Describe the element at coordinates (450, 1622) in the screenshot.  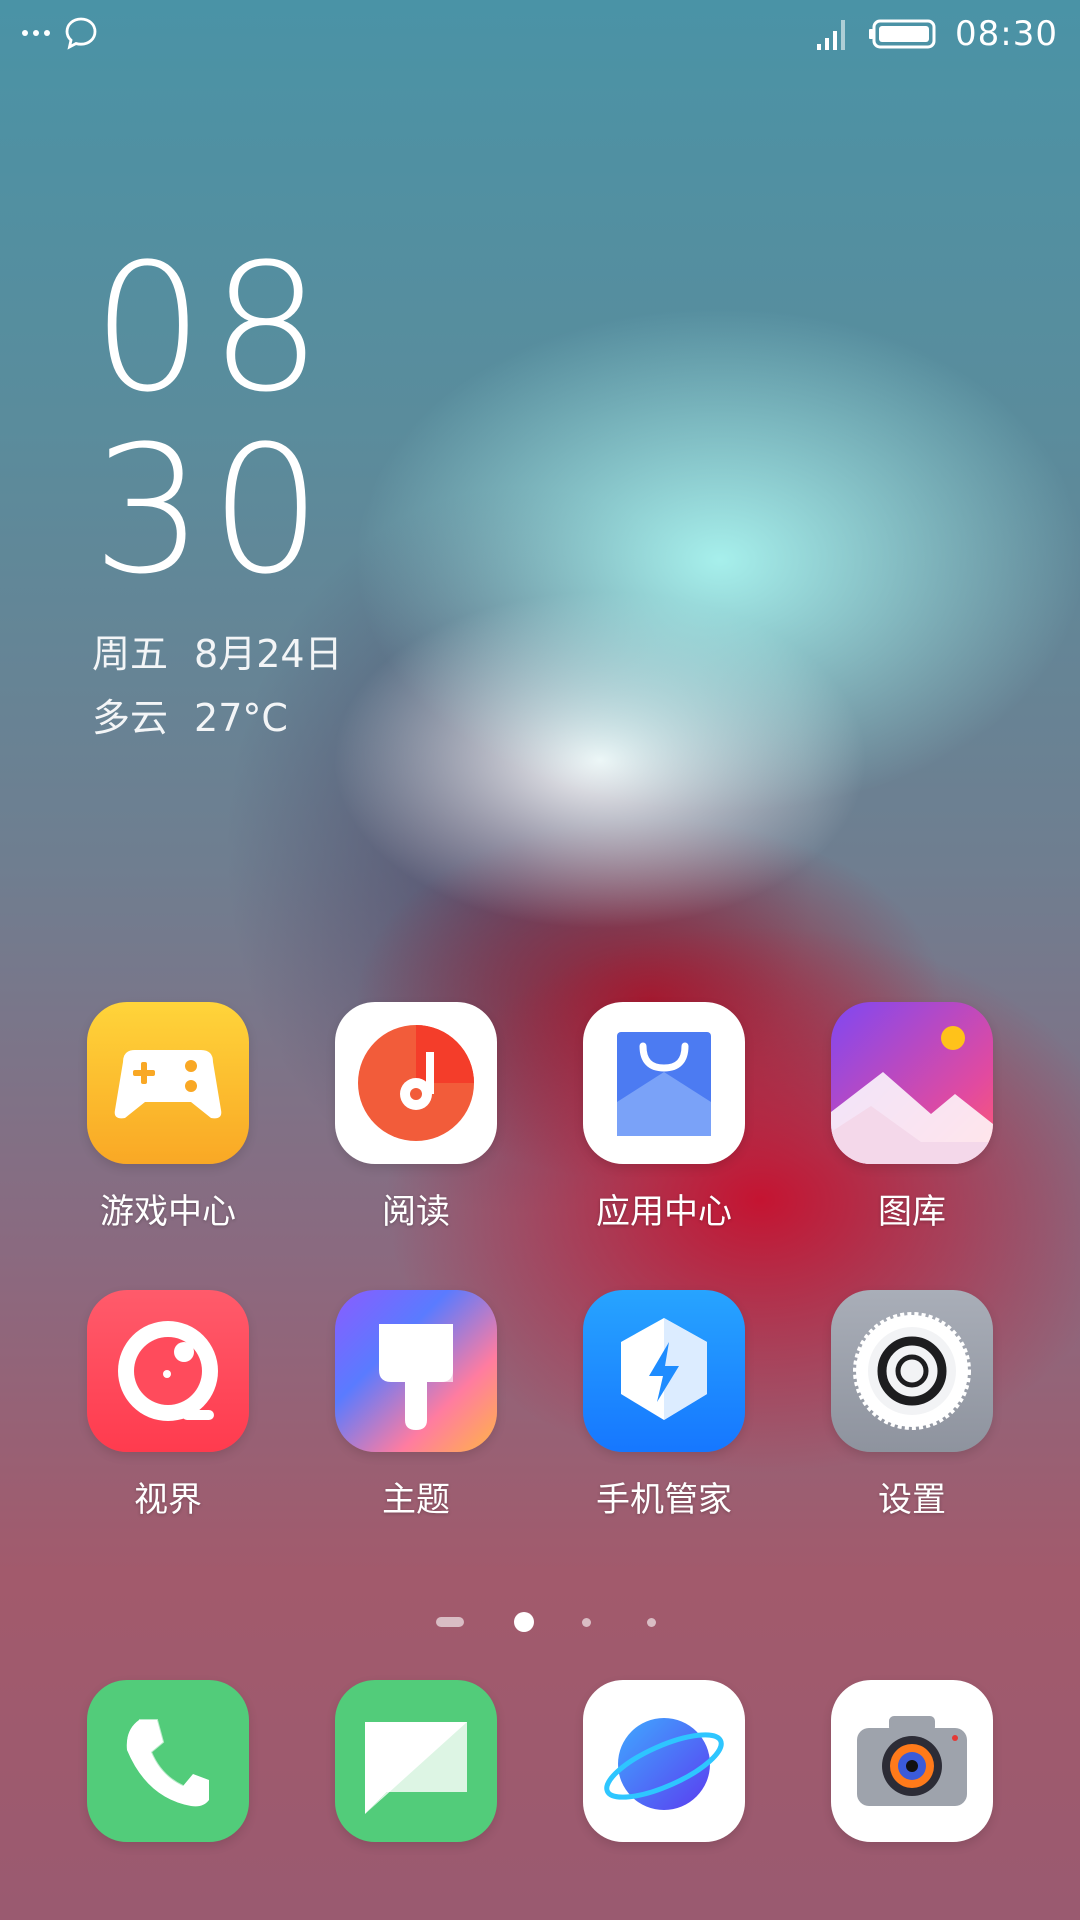
I see `page-dot-search` at that location.